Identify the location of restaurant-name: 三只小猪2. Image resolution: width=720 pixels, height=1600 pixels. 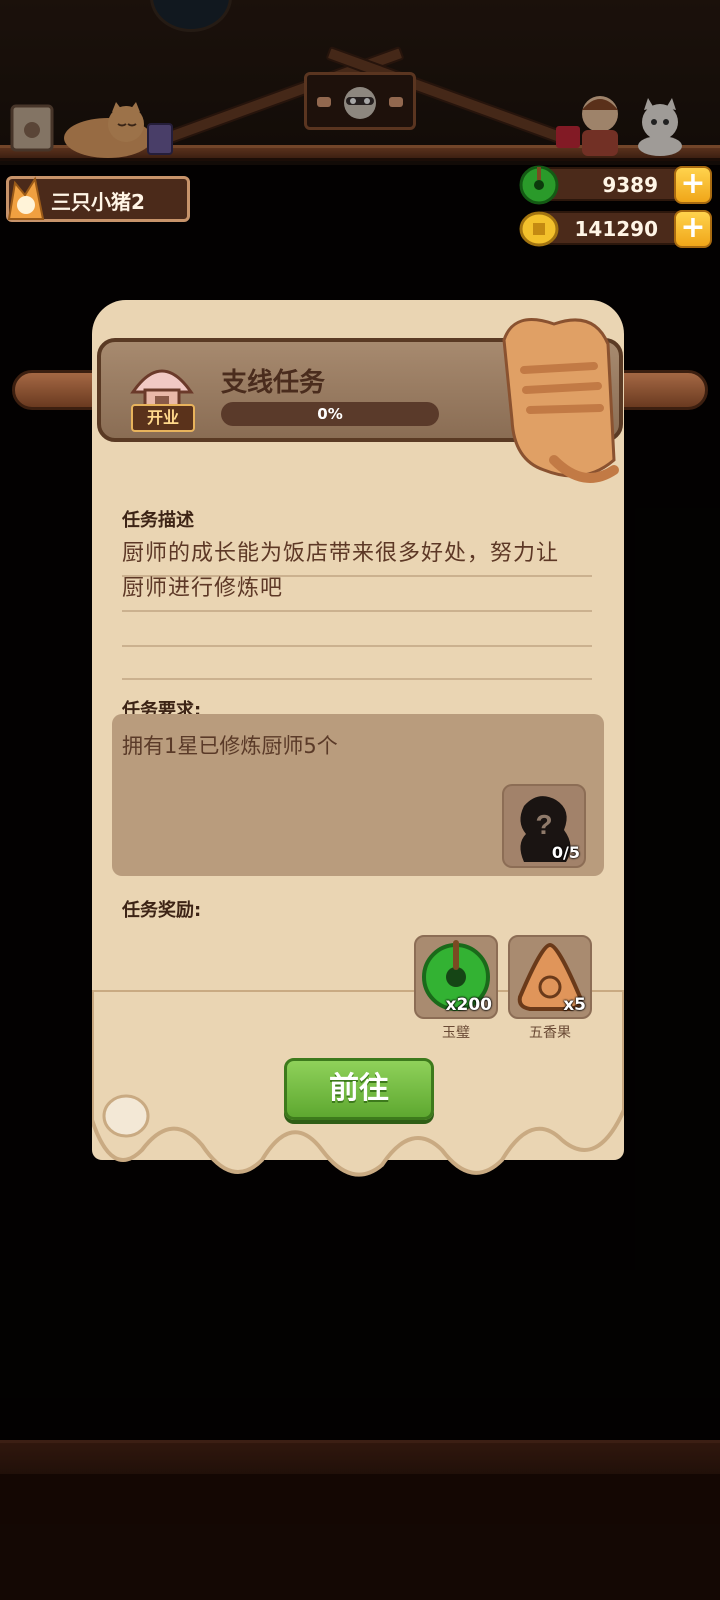
(98, 202).